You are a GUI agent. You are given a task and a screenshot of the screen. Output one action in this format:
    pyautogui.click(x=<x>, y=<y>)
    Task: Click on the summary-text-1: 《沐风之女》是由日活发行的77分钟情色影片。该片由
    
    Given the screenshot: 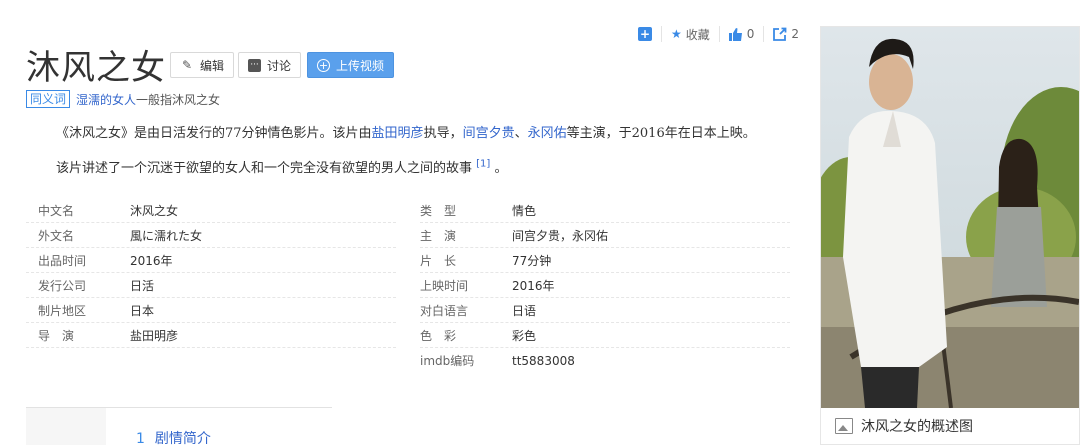 What is the action you would take?
    pyautogui.click(x=214, y=133)
    